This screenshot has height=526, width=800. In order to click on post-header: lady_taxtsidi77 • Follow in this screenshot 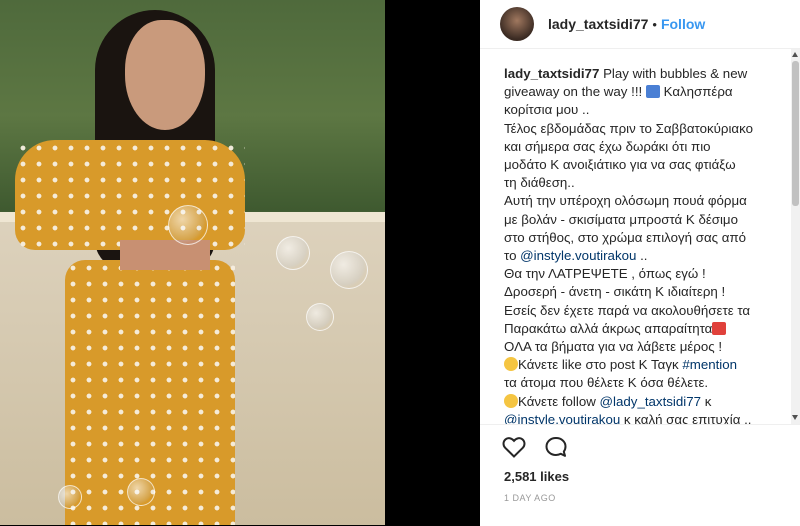, I will do `click(640, 24)`.